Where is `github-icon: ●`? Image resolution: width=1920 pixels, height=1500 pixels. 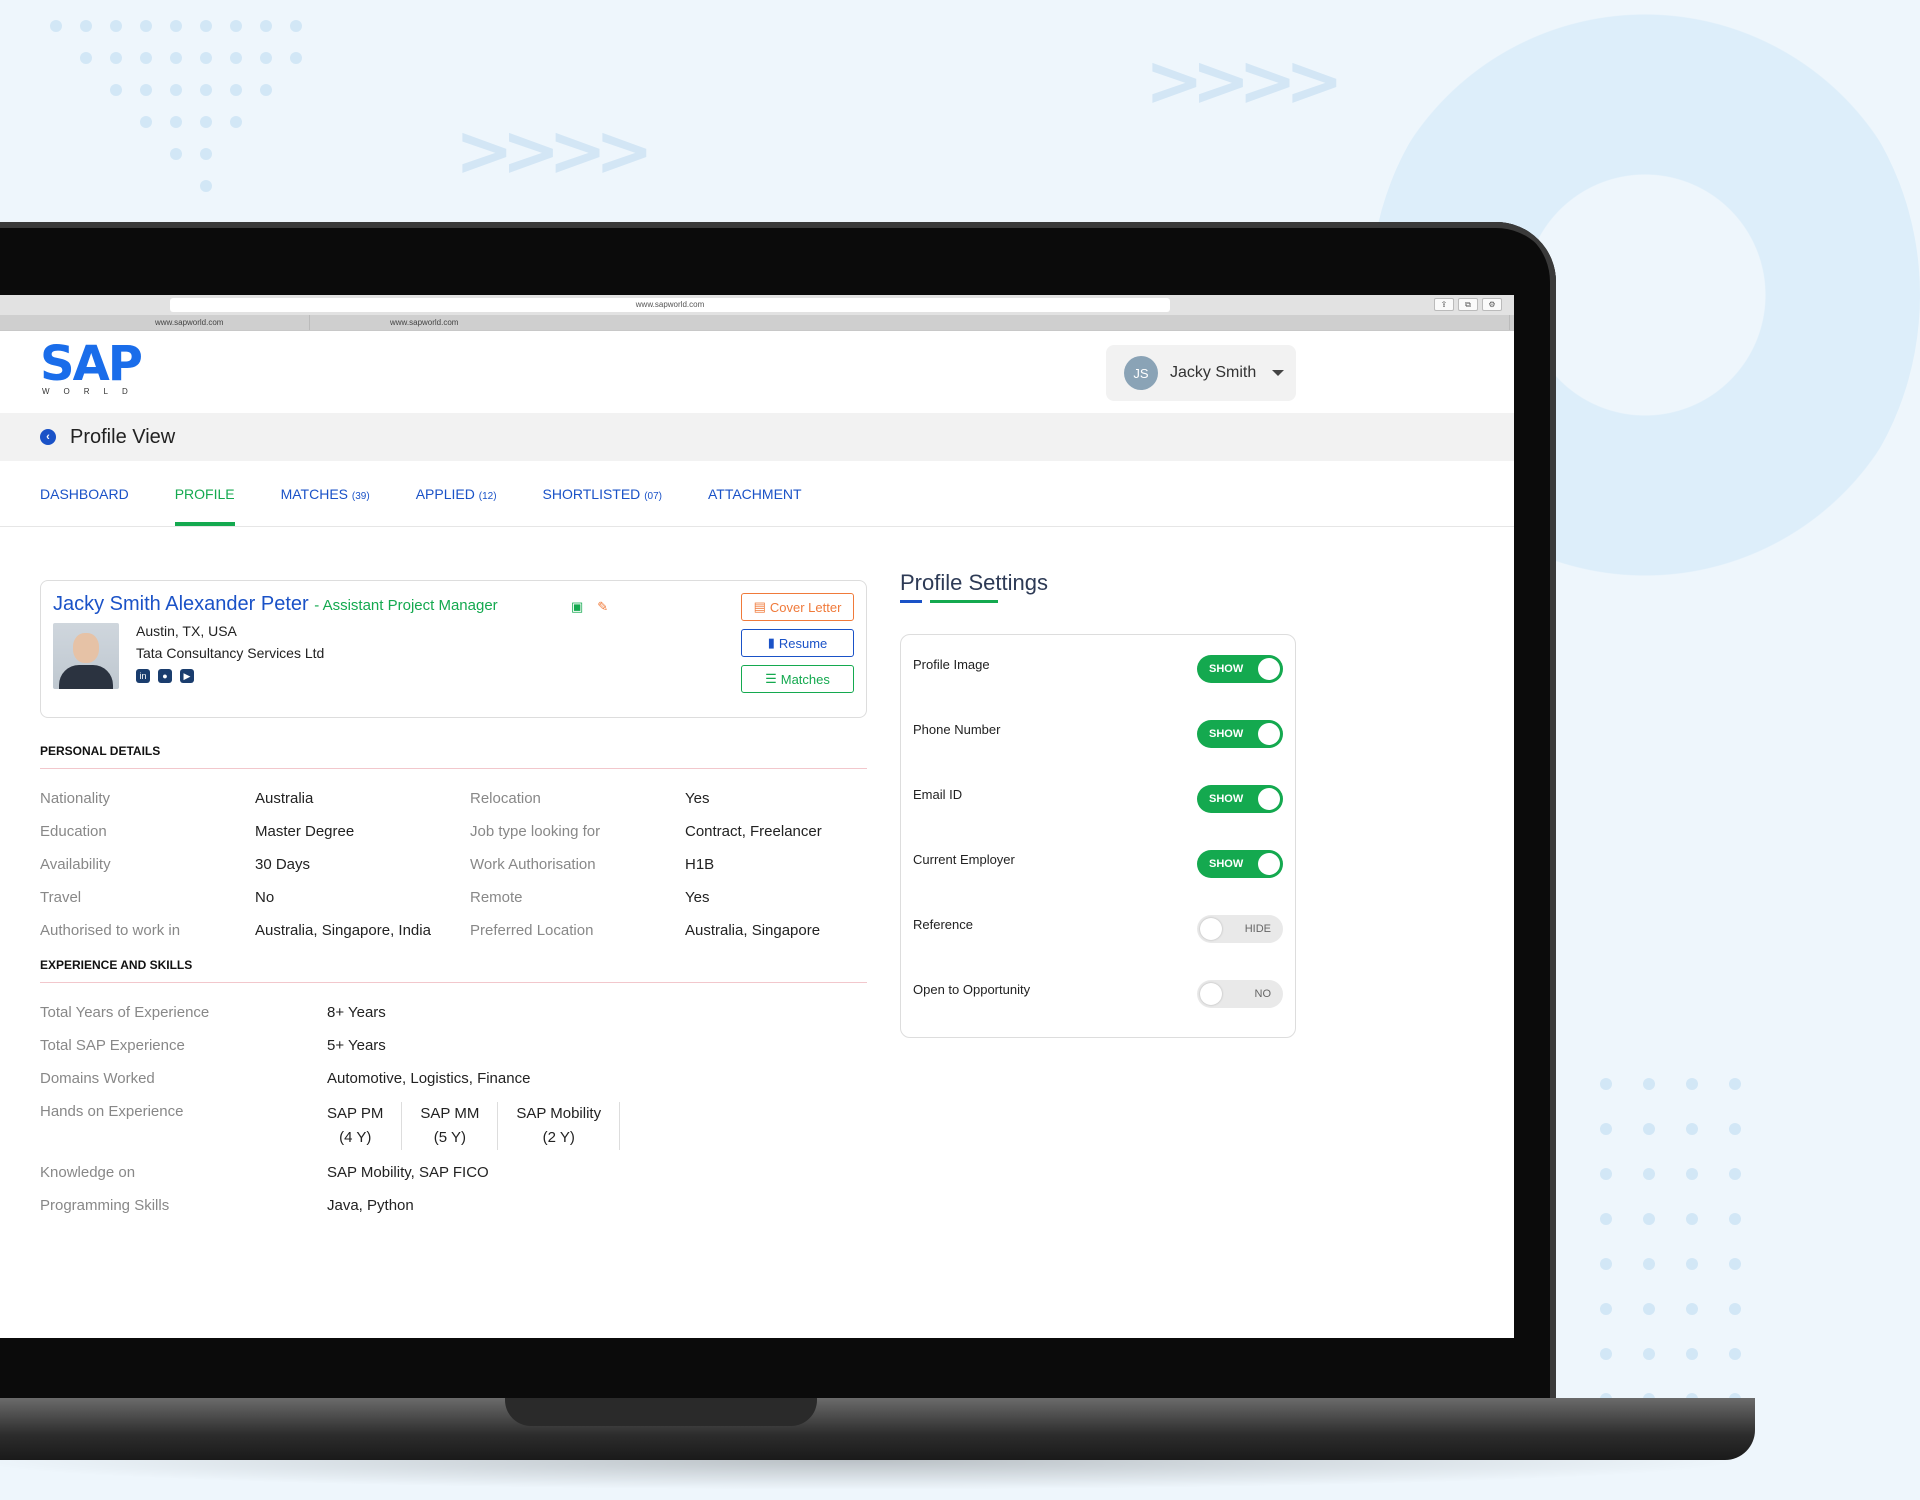 github-icon: ● is located at coordinates (165, 676).